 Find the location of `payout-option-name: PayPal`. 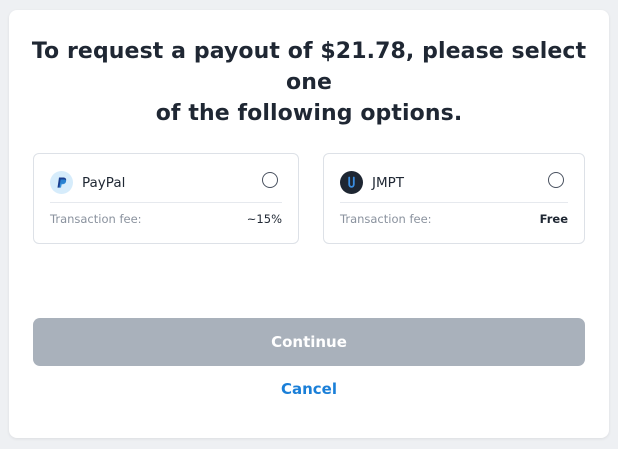

payout-option-name: PayPal is located at coordinates (104, 183).